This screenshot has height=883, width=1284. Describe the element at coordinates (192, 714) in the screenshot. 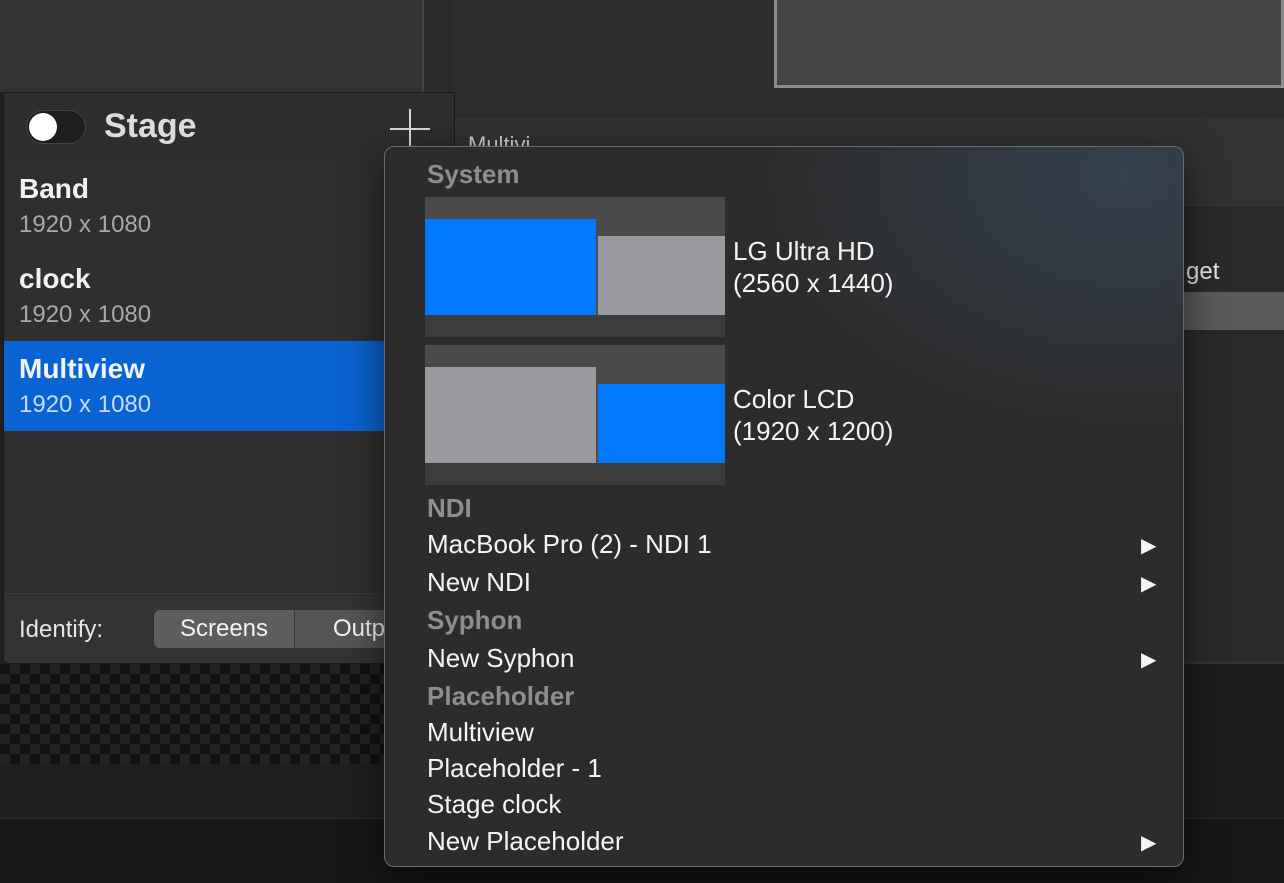

I see `transparency-checkerboard` at that location.